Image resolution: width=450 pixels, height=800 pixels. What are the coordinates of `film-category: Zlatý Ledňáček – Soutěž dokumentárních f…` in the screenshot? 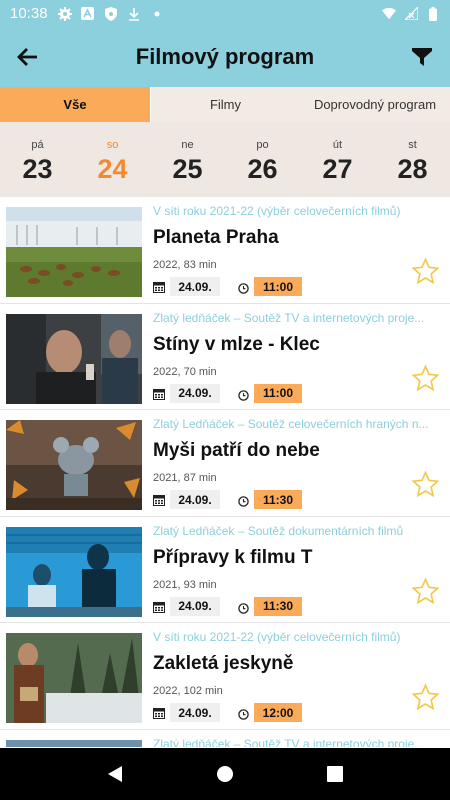 It's located at (278, 530).